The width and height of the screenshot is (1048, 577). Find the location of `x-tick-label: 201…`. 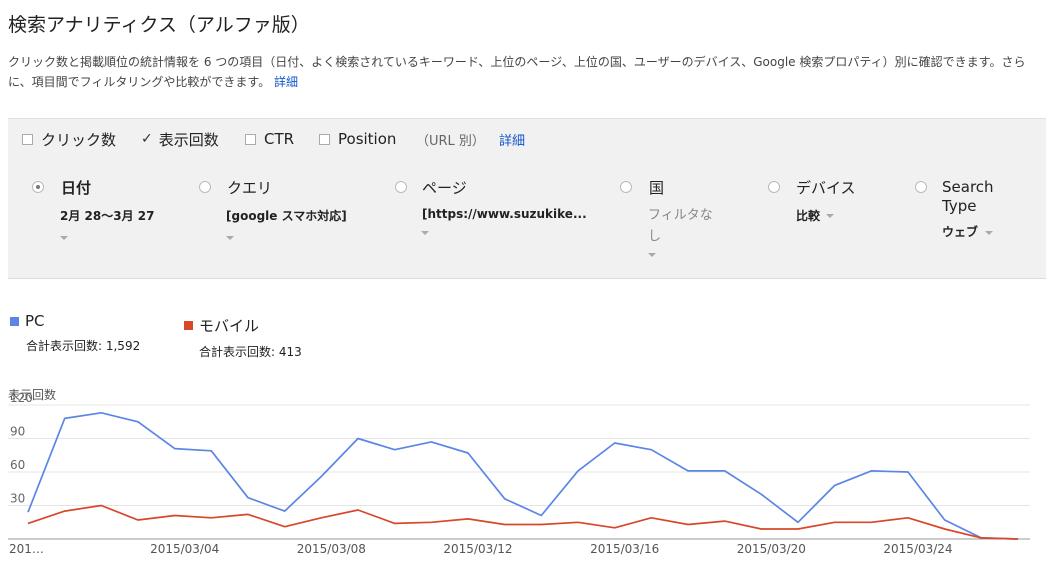

x-tick-label: 201… is located at coordinates (26, 549).